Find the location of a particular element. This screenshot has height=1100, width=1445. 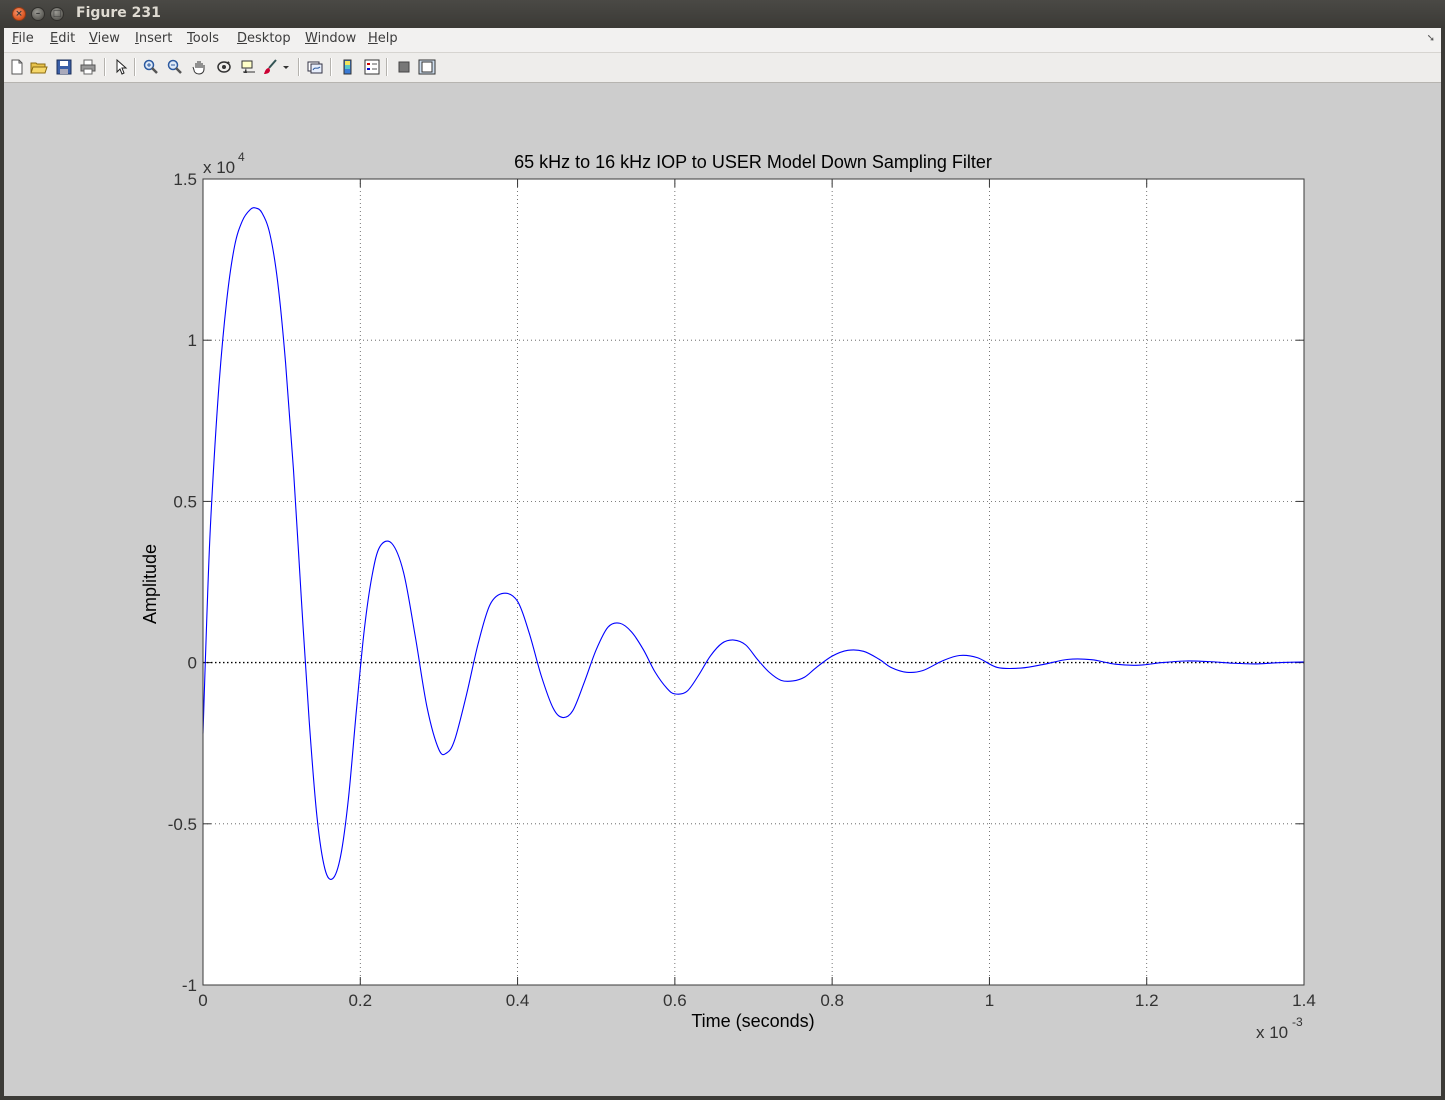

edit-plot-arrow-icon is located at coordinates (122, 67).